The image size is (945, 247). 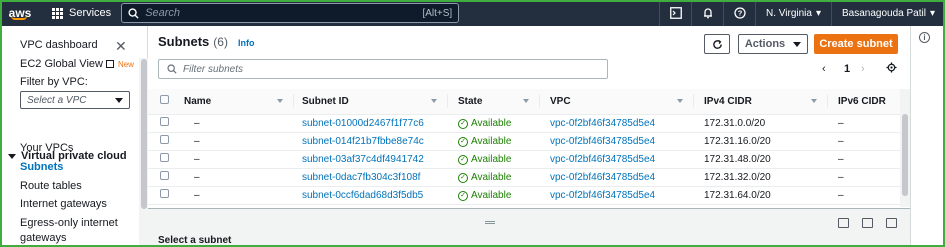 I want to click on filter-placeholder: Filter subnets, so click(x=213, y=69).